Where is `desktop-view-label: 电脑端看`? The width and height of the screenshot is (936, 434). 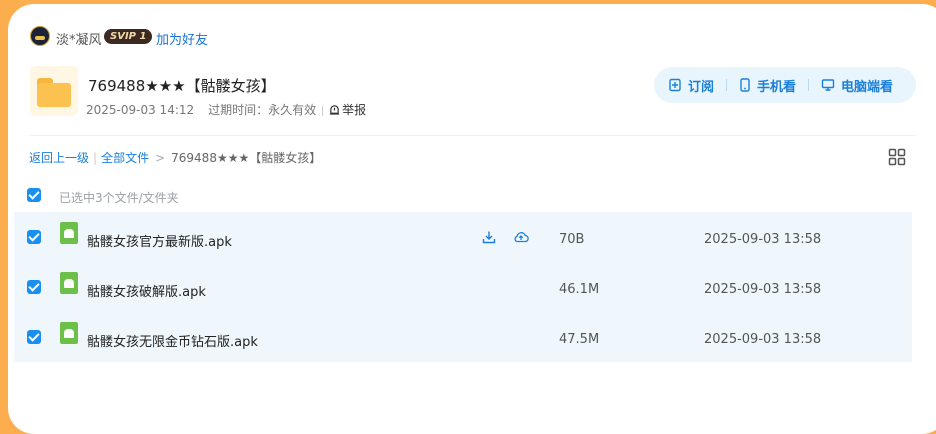 desktop-view-label: 电脑端看 is located at coordinates (867, 87).